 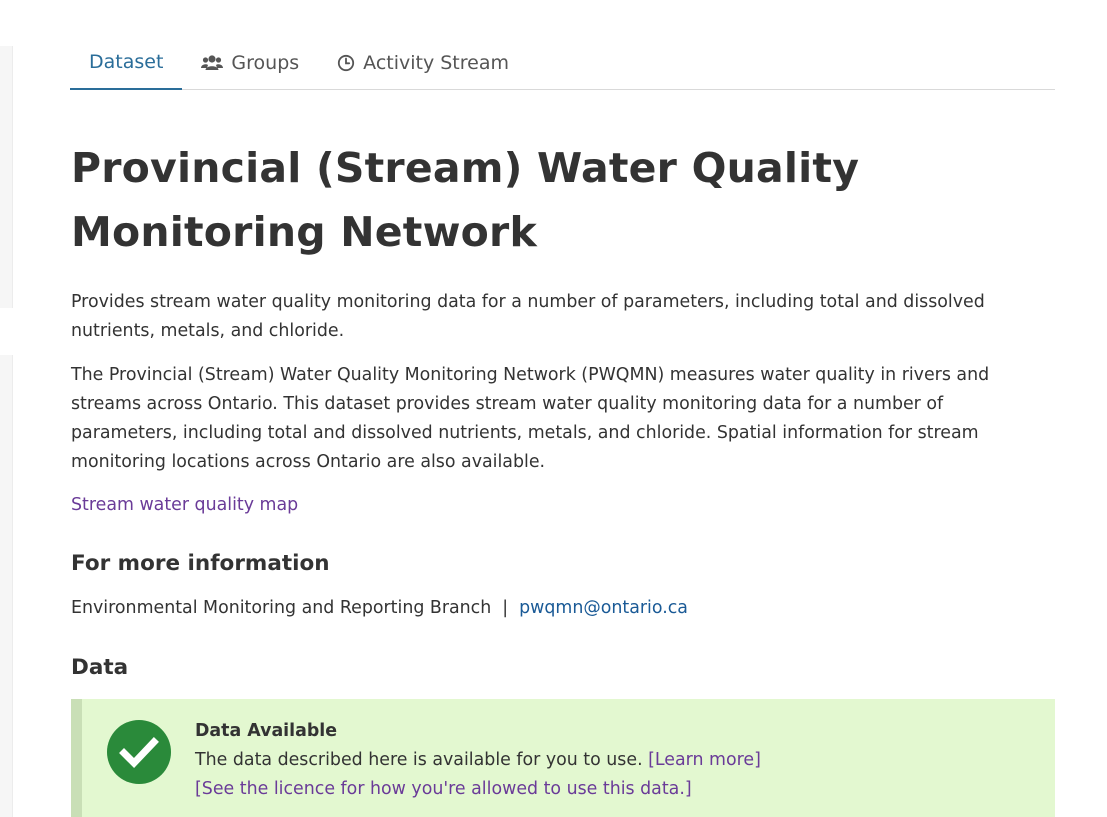 I want to click on learn-more-link: [Learn more], so click(x=704, y=760).